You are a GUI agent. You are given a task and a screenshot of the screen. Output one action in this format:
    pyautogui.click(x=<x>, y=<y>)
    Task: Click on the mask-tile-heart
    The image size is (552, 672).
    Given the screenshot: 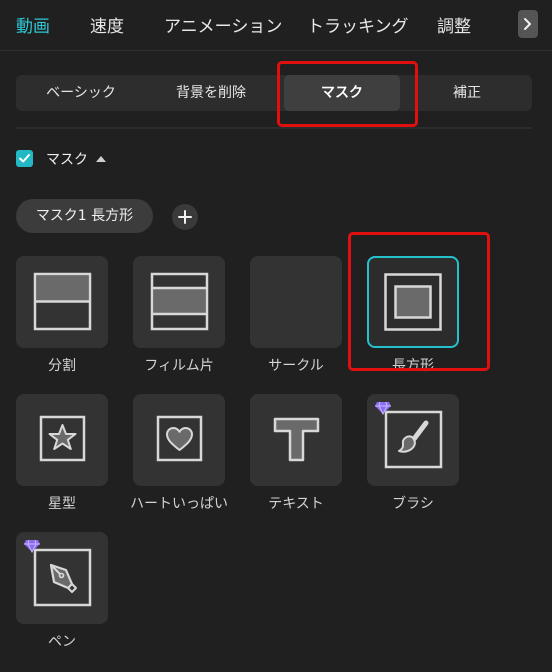 What is the action you would take?
    pyautogui.click(x=179, y=440)
    